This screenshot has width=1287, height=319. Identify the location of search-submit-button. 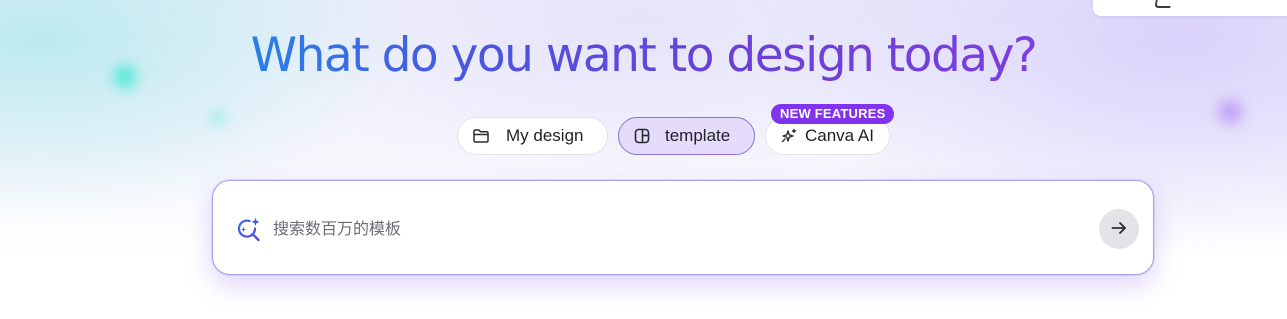
(1119, 229).